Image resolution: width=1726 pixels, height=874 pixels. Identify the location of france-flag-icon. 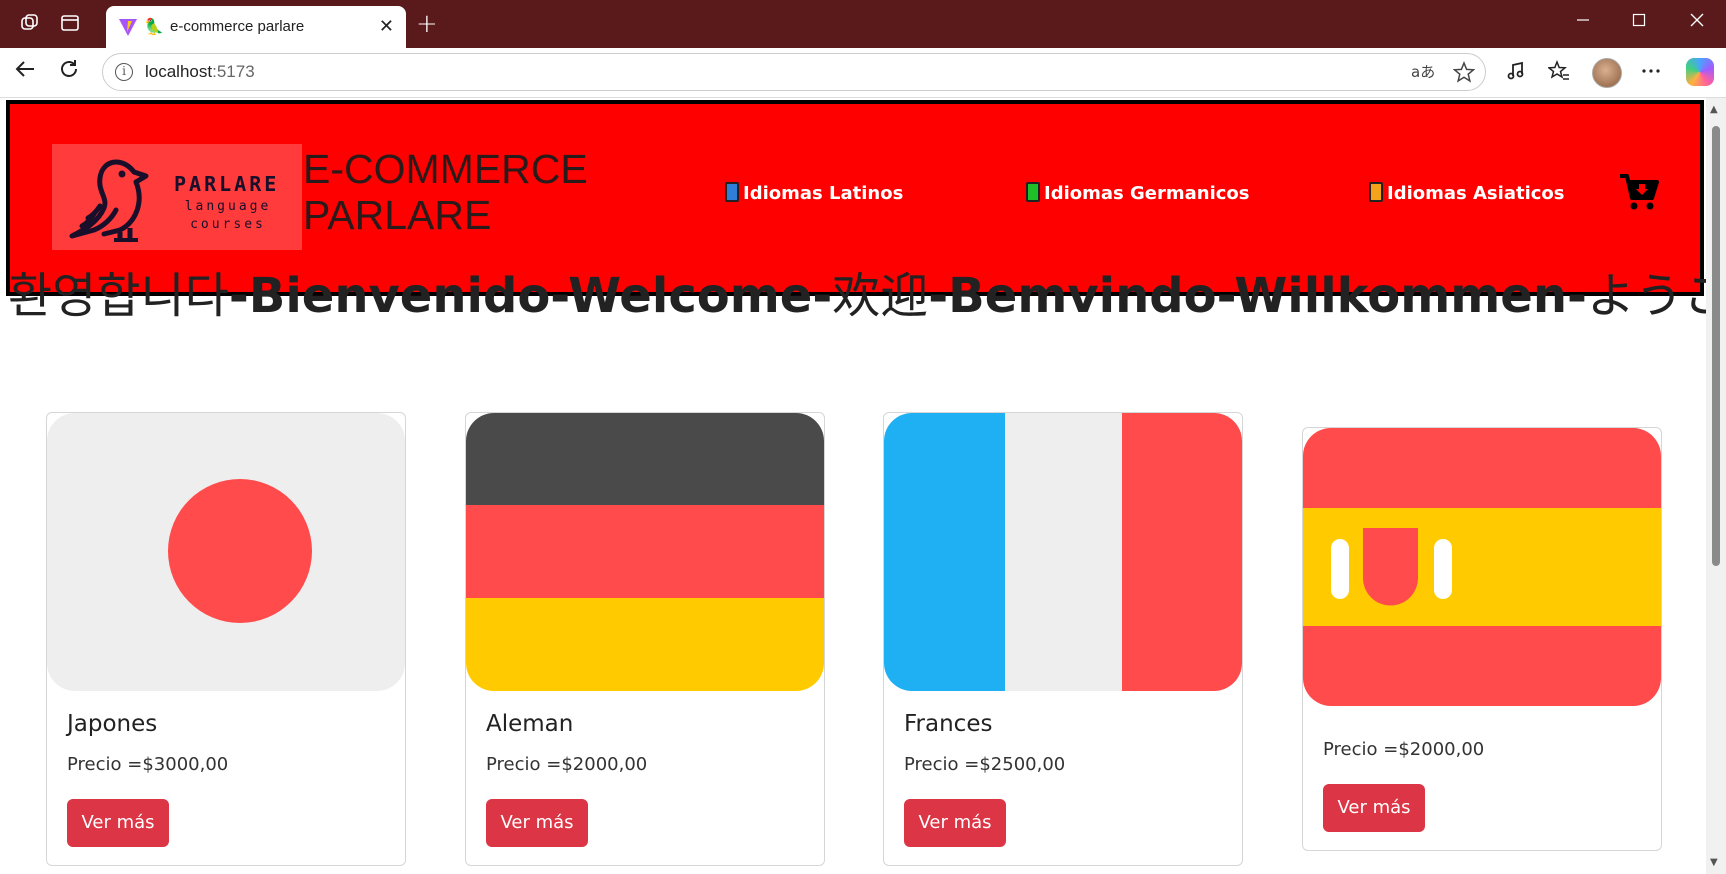
(1063, 552).